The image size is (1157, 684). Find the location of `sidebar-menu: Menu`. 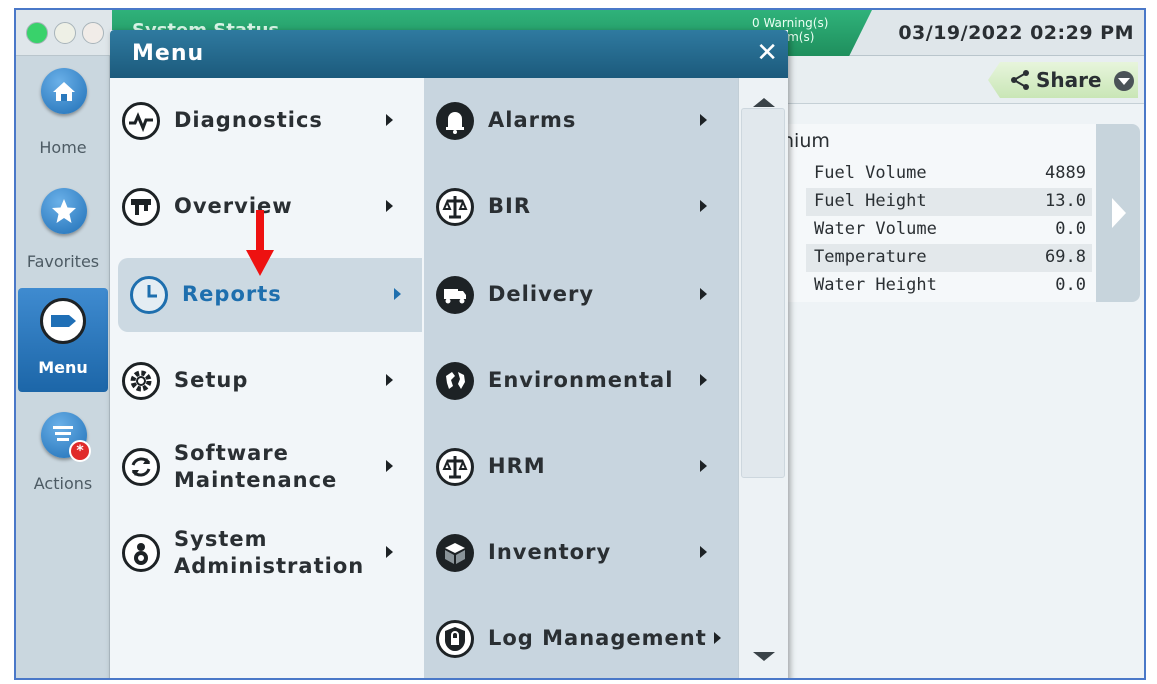

sidebar-menu: Menu is located at coordinates (63, 340).